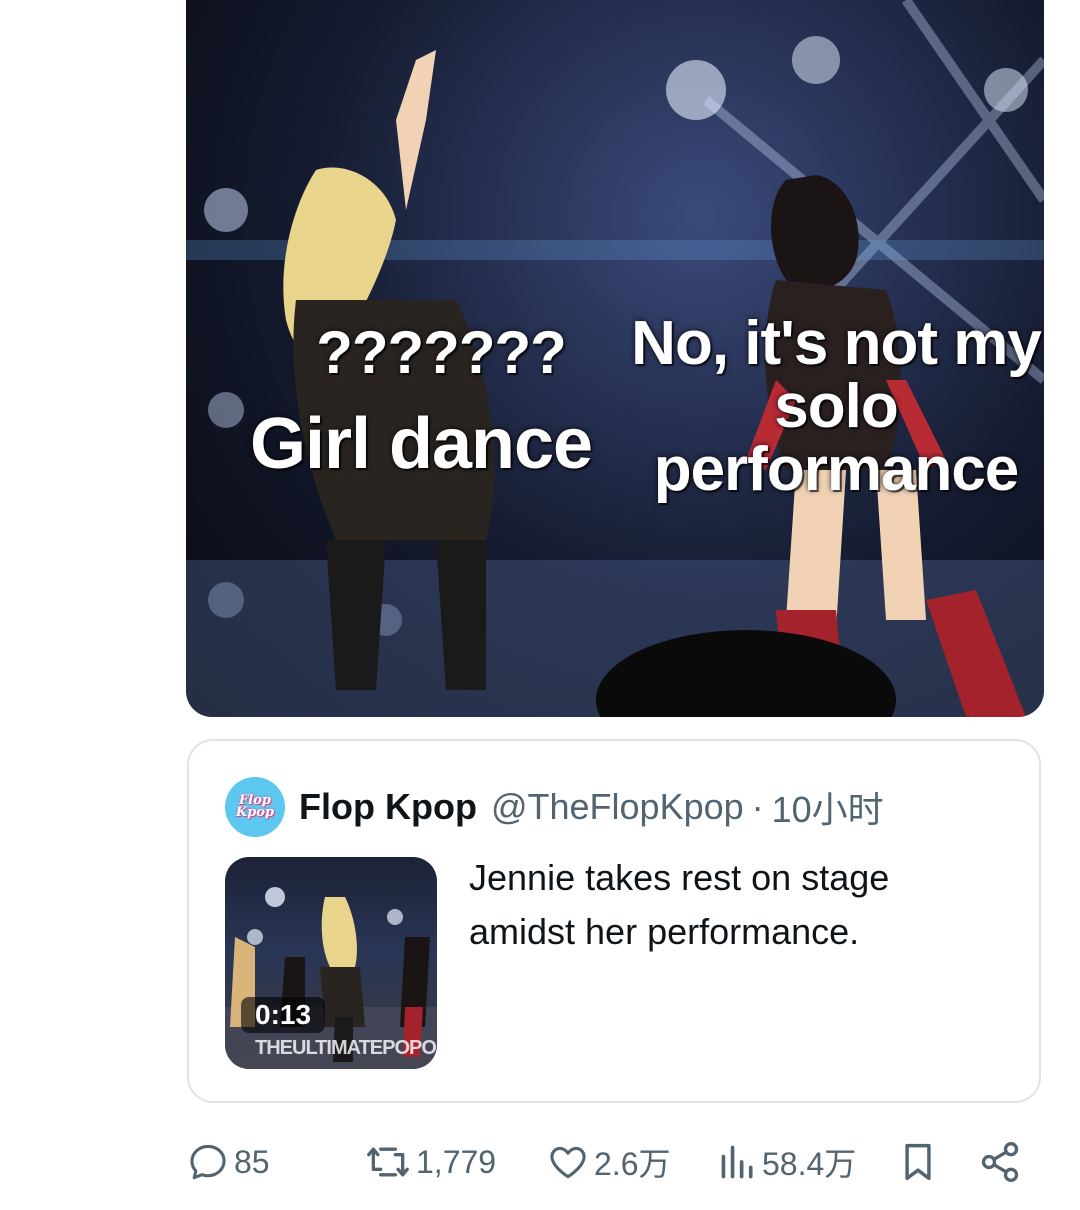 The width and height of the screenshot is (1080, 1210). What do you see at coordinates (388, 807) in the screenshot?
I see `quoted-author-name: Flop Kpop` at bounding box center [388, 807].